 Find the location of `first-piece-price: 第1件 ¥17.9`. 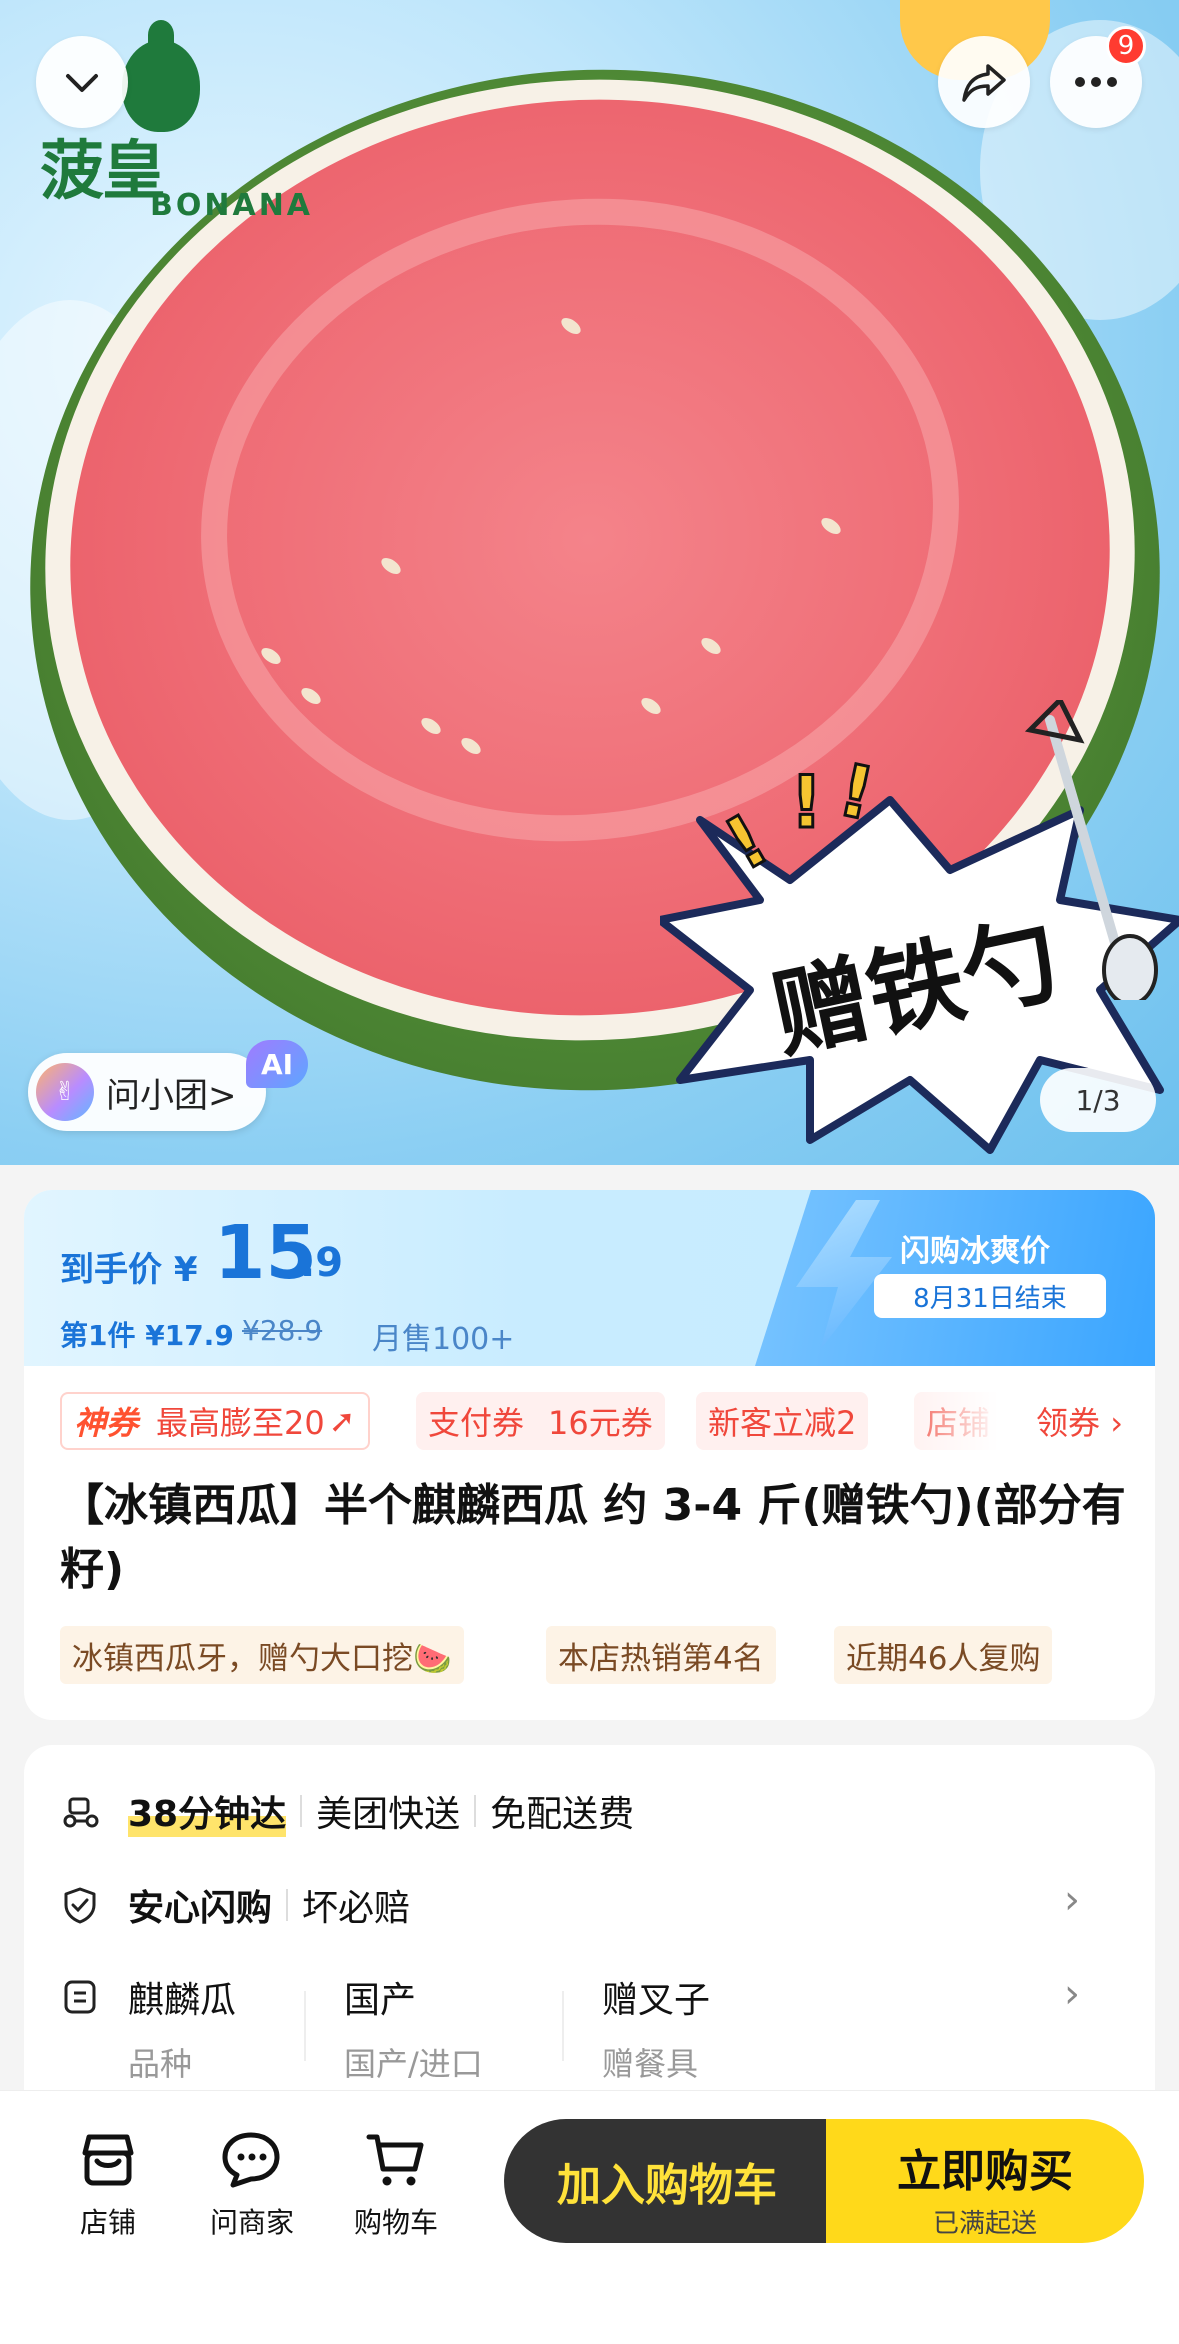

first-piece-price: 第1件 ¥17.9 is located at coordinates (147, 1335).